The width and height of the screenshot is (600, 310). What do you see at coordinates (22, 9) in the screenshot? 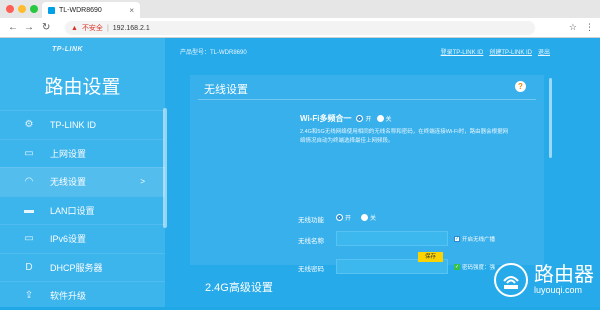
I see `minimize-window-button` at bounding box center [22, 9].